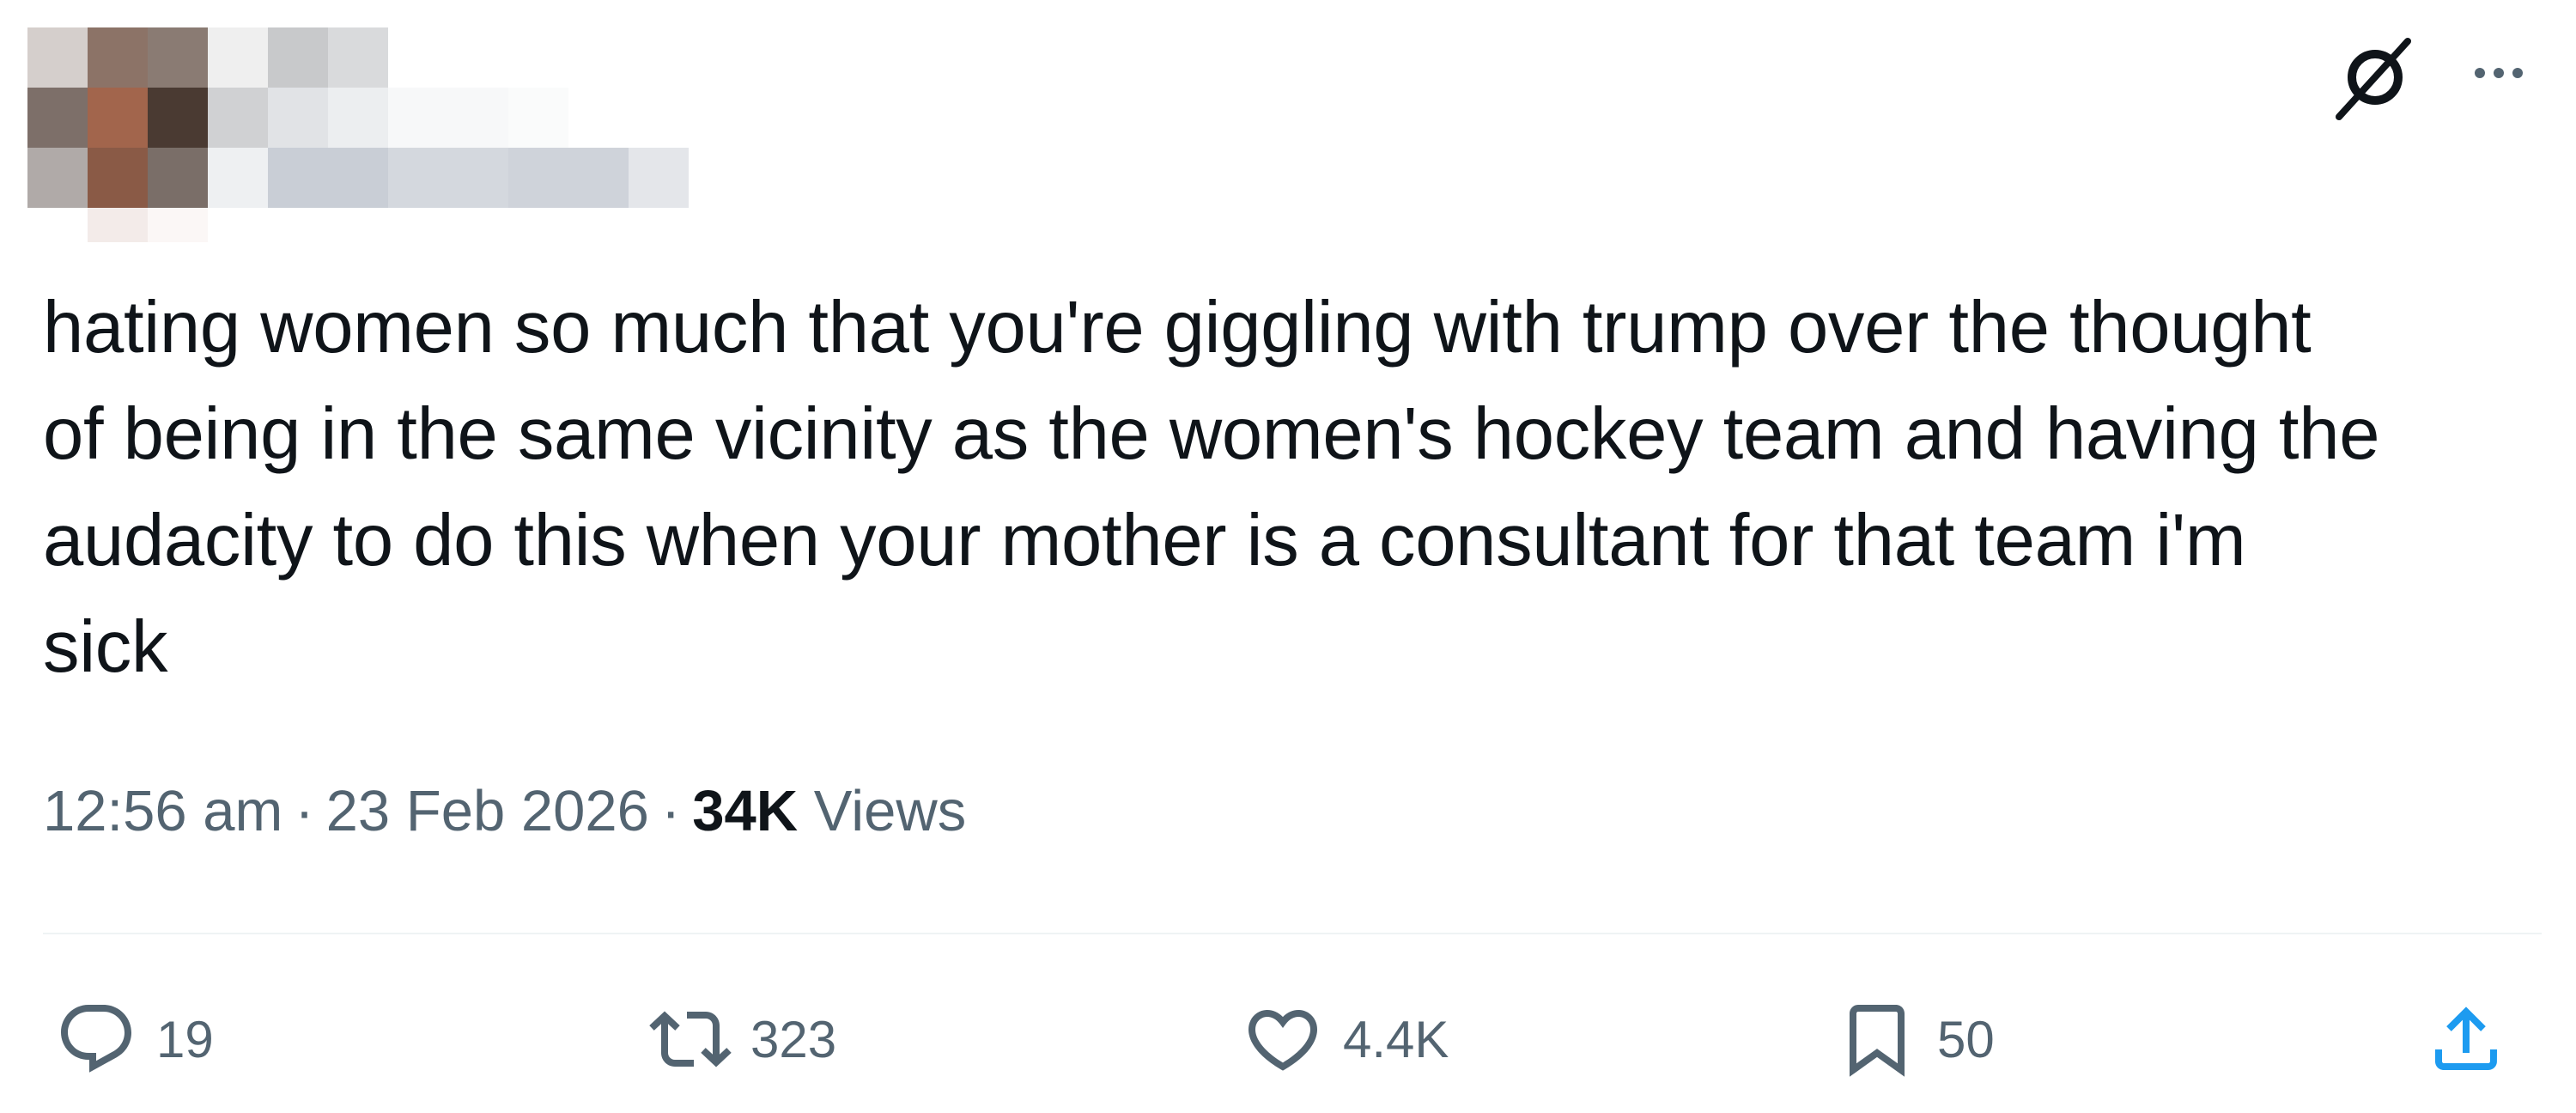 The height and width of the screenshot is (1113, 2576). I want to click on grok-icon, so click(2374, 79).